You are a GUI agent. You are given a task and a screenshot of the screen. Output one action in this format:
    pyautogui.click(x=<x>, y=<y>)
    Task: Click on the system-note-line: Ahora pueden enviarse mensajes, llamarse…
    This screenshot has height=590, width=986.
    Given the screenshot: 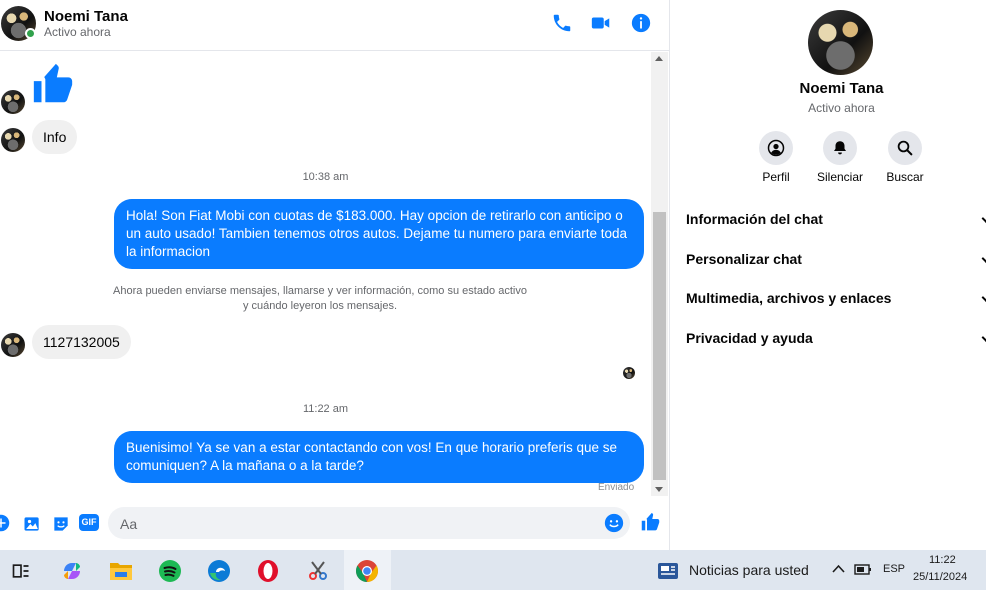 What is the action you would take?
    pyautogui.click(x=320, y=291)
    